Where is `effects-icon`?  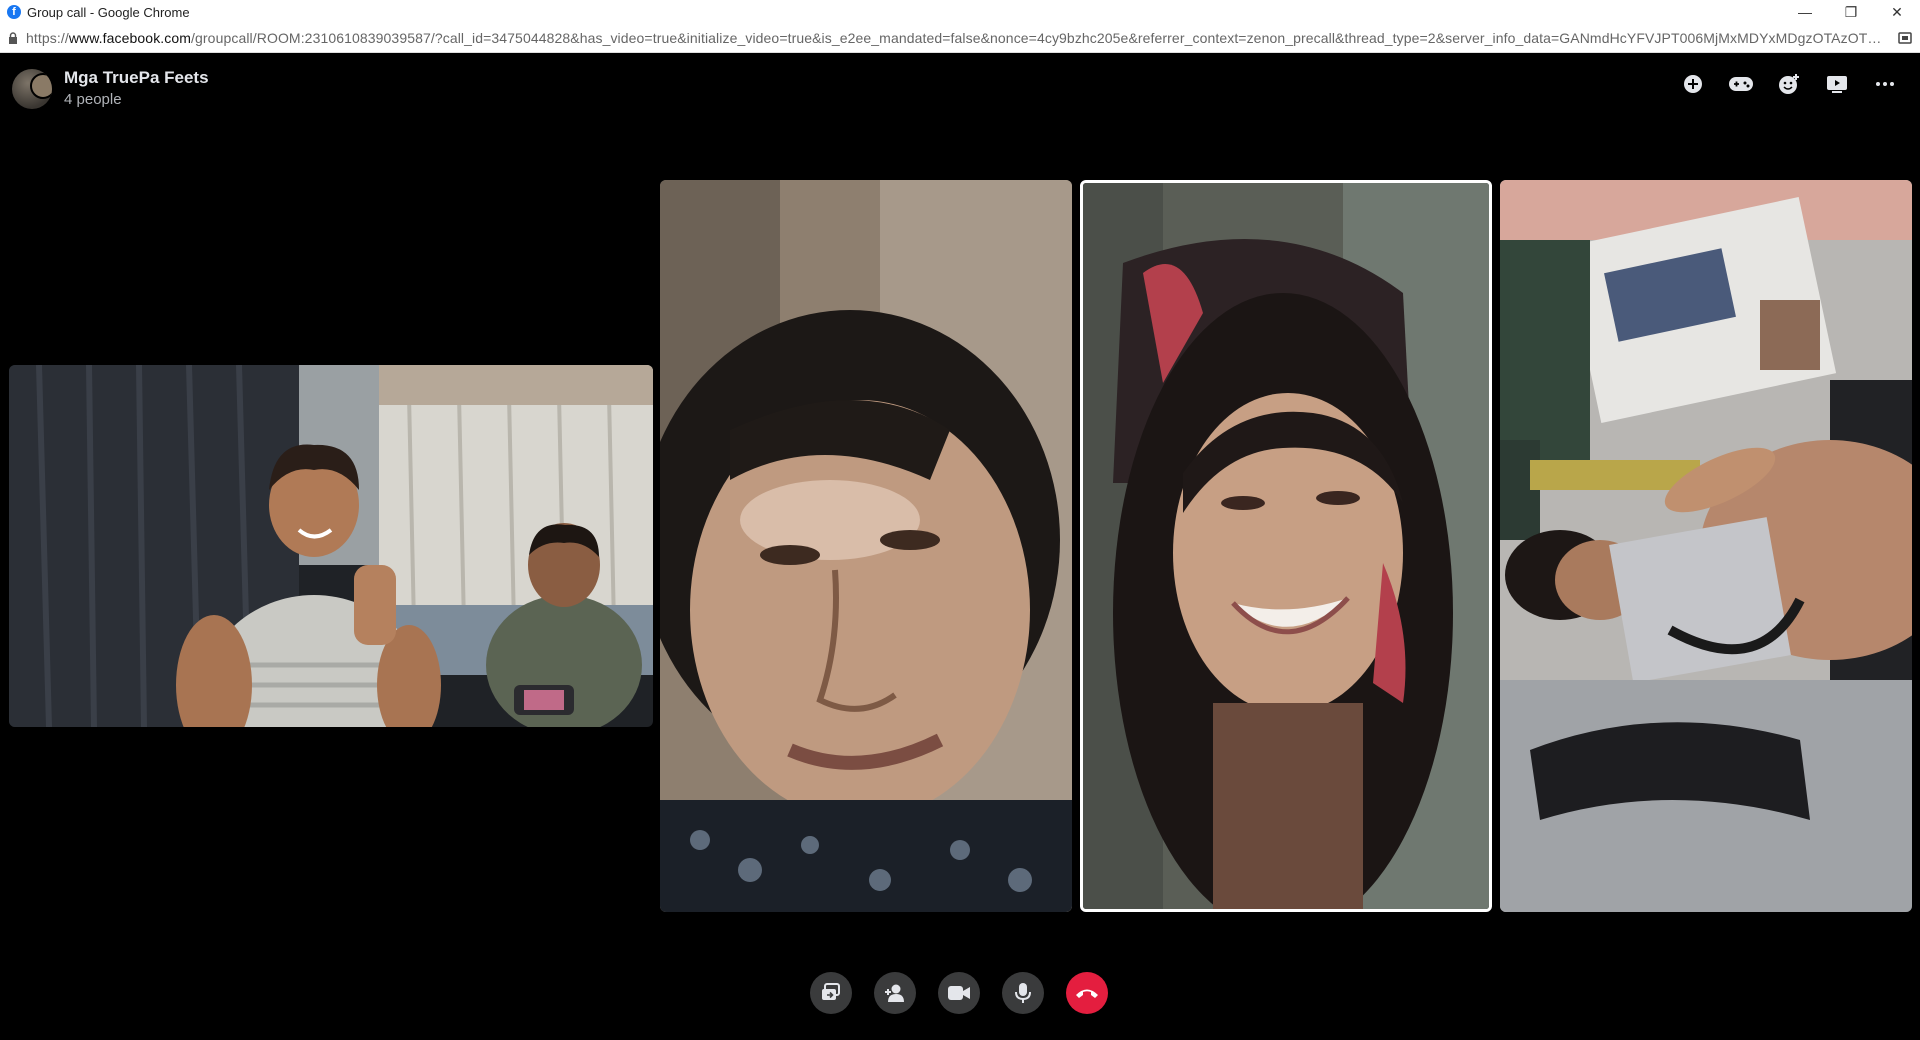 effects-icon is located at coordinates (1789, 84).